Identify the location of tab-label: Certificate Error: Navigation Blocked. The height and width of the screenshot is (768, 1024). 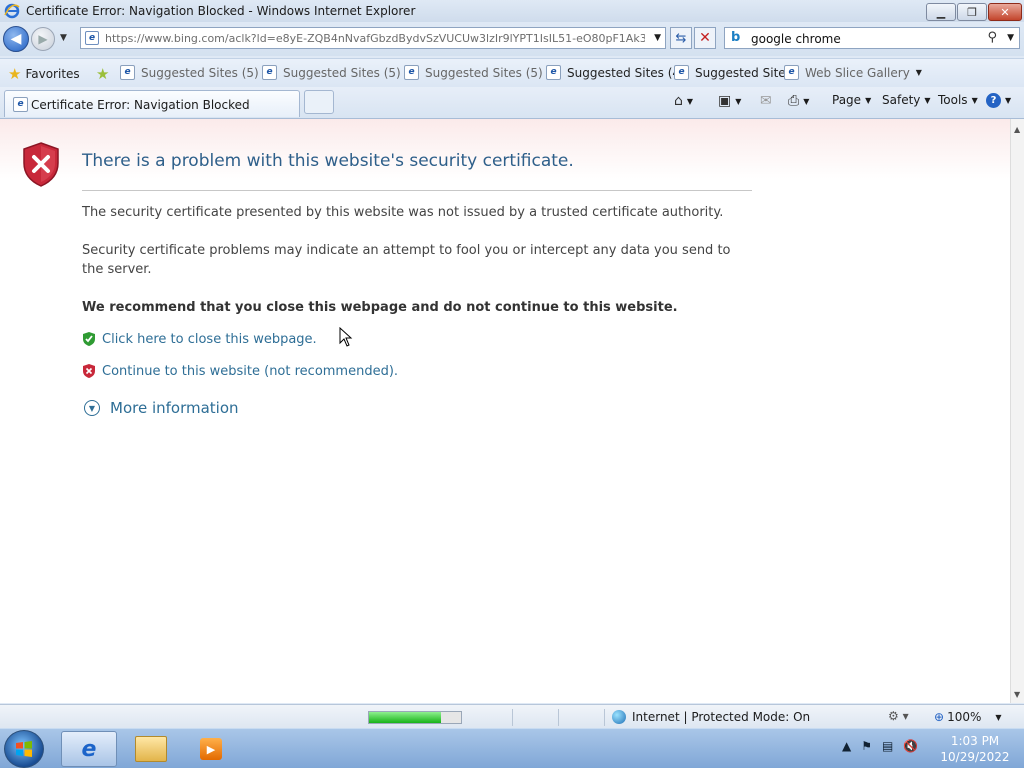
(140, 105).